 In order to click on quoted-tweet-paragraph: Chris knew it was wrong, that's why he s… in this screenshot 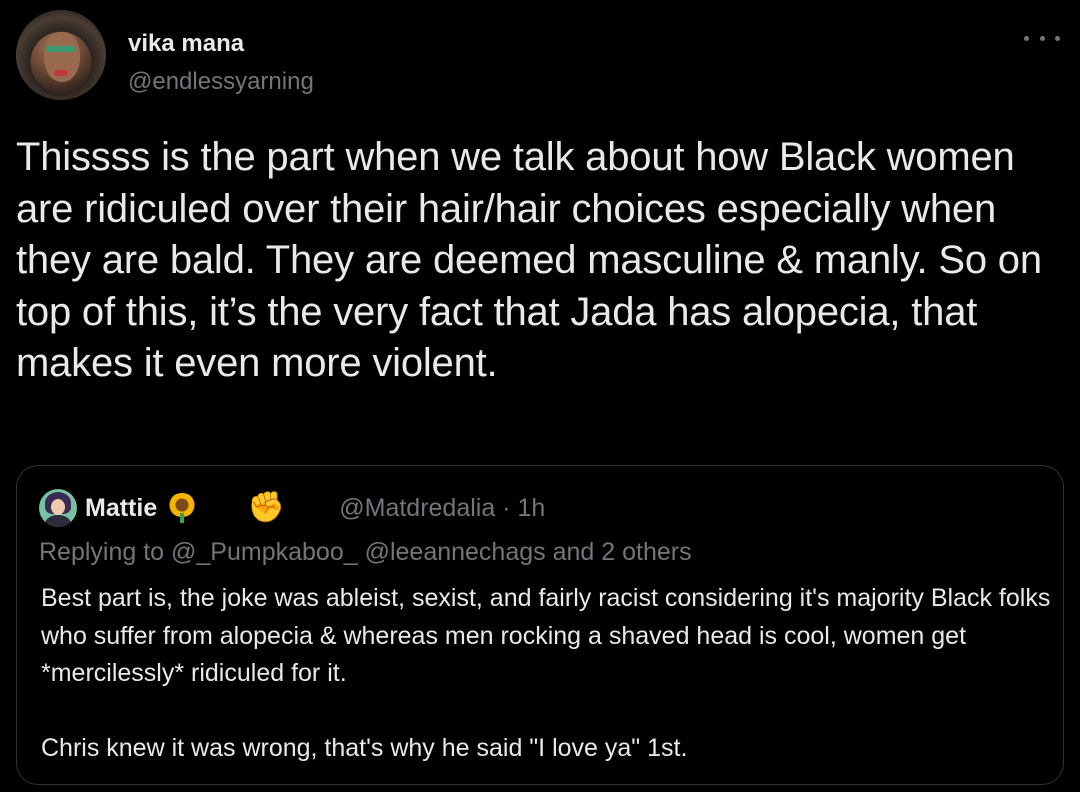, I will do `click(364, 748)`.